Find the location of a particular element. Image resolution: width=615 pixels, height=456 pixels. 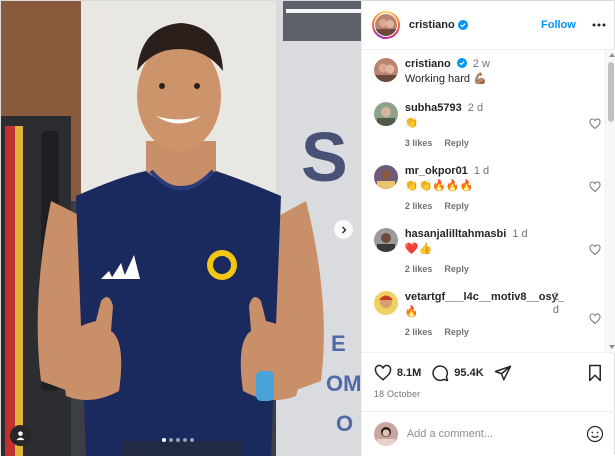

comment-item: subha5793 2 d 👏 3 likes Reply is located at coordinates (487, 125).